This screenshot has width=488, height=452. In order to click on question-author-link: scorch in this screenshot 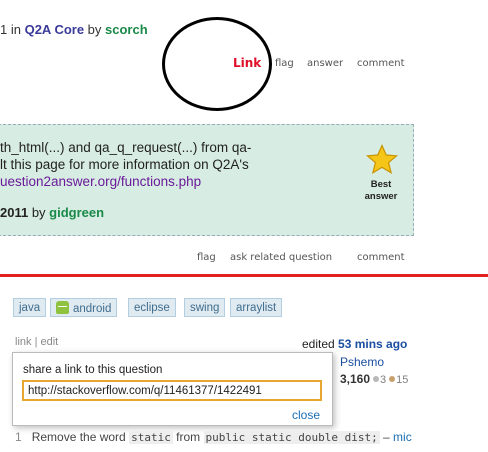, I will do `click(126, 29)`.